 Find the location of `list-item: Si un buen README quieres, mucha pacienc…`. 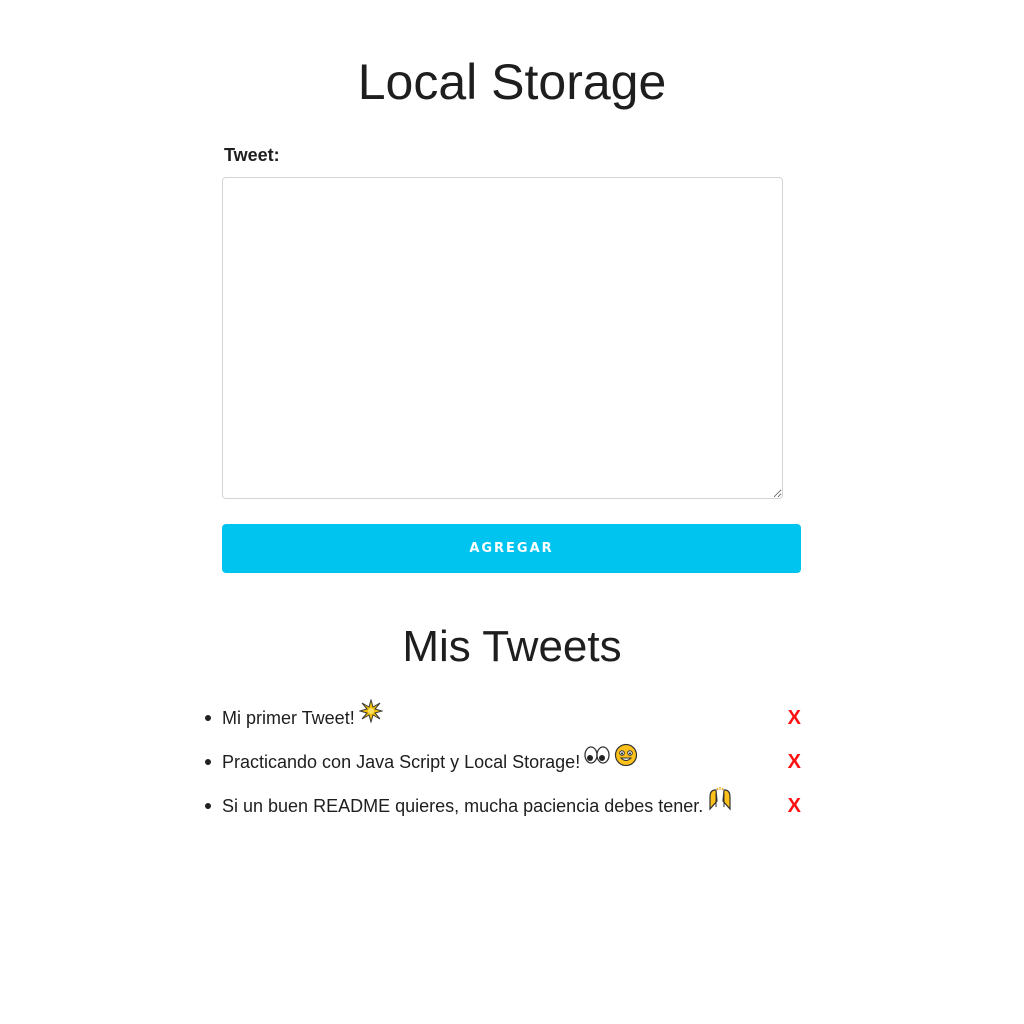

list-item: Si un buen README quieres, mucha pacienc… is located at coordinates (502, 806).